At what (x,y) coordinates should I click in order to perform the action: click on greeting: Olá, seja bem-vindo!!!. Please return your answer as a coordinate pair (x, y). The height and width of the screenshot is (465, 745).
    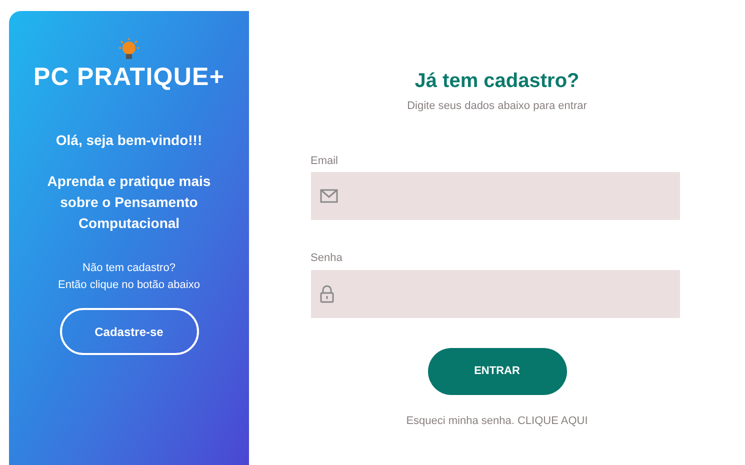
    Looking at the image, I should click on (129, 140).